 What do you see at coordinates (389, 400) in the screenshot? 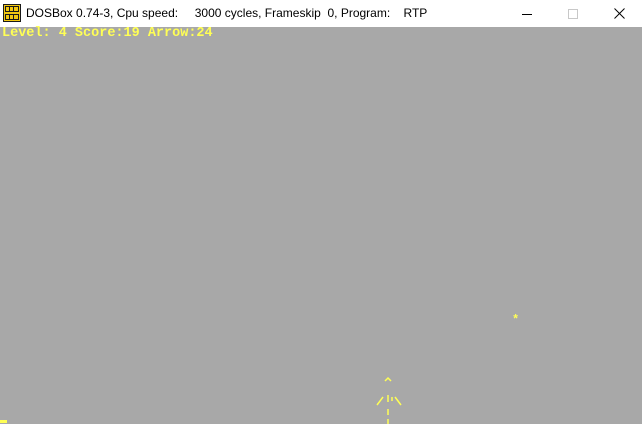
I see `archer-sprite` at bounding box center [389, 400].